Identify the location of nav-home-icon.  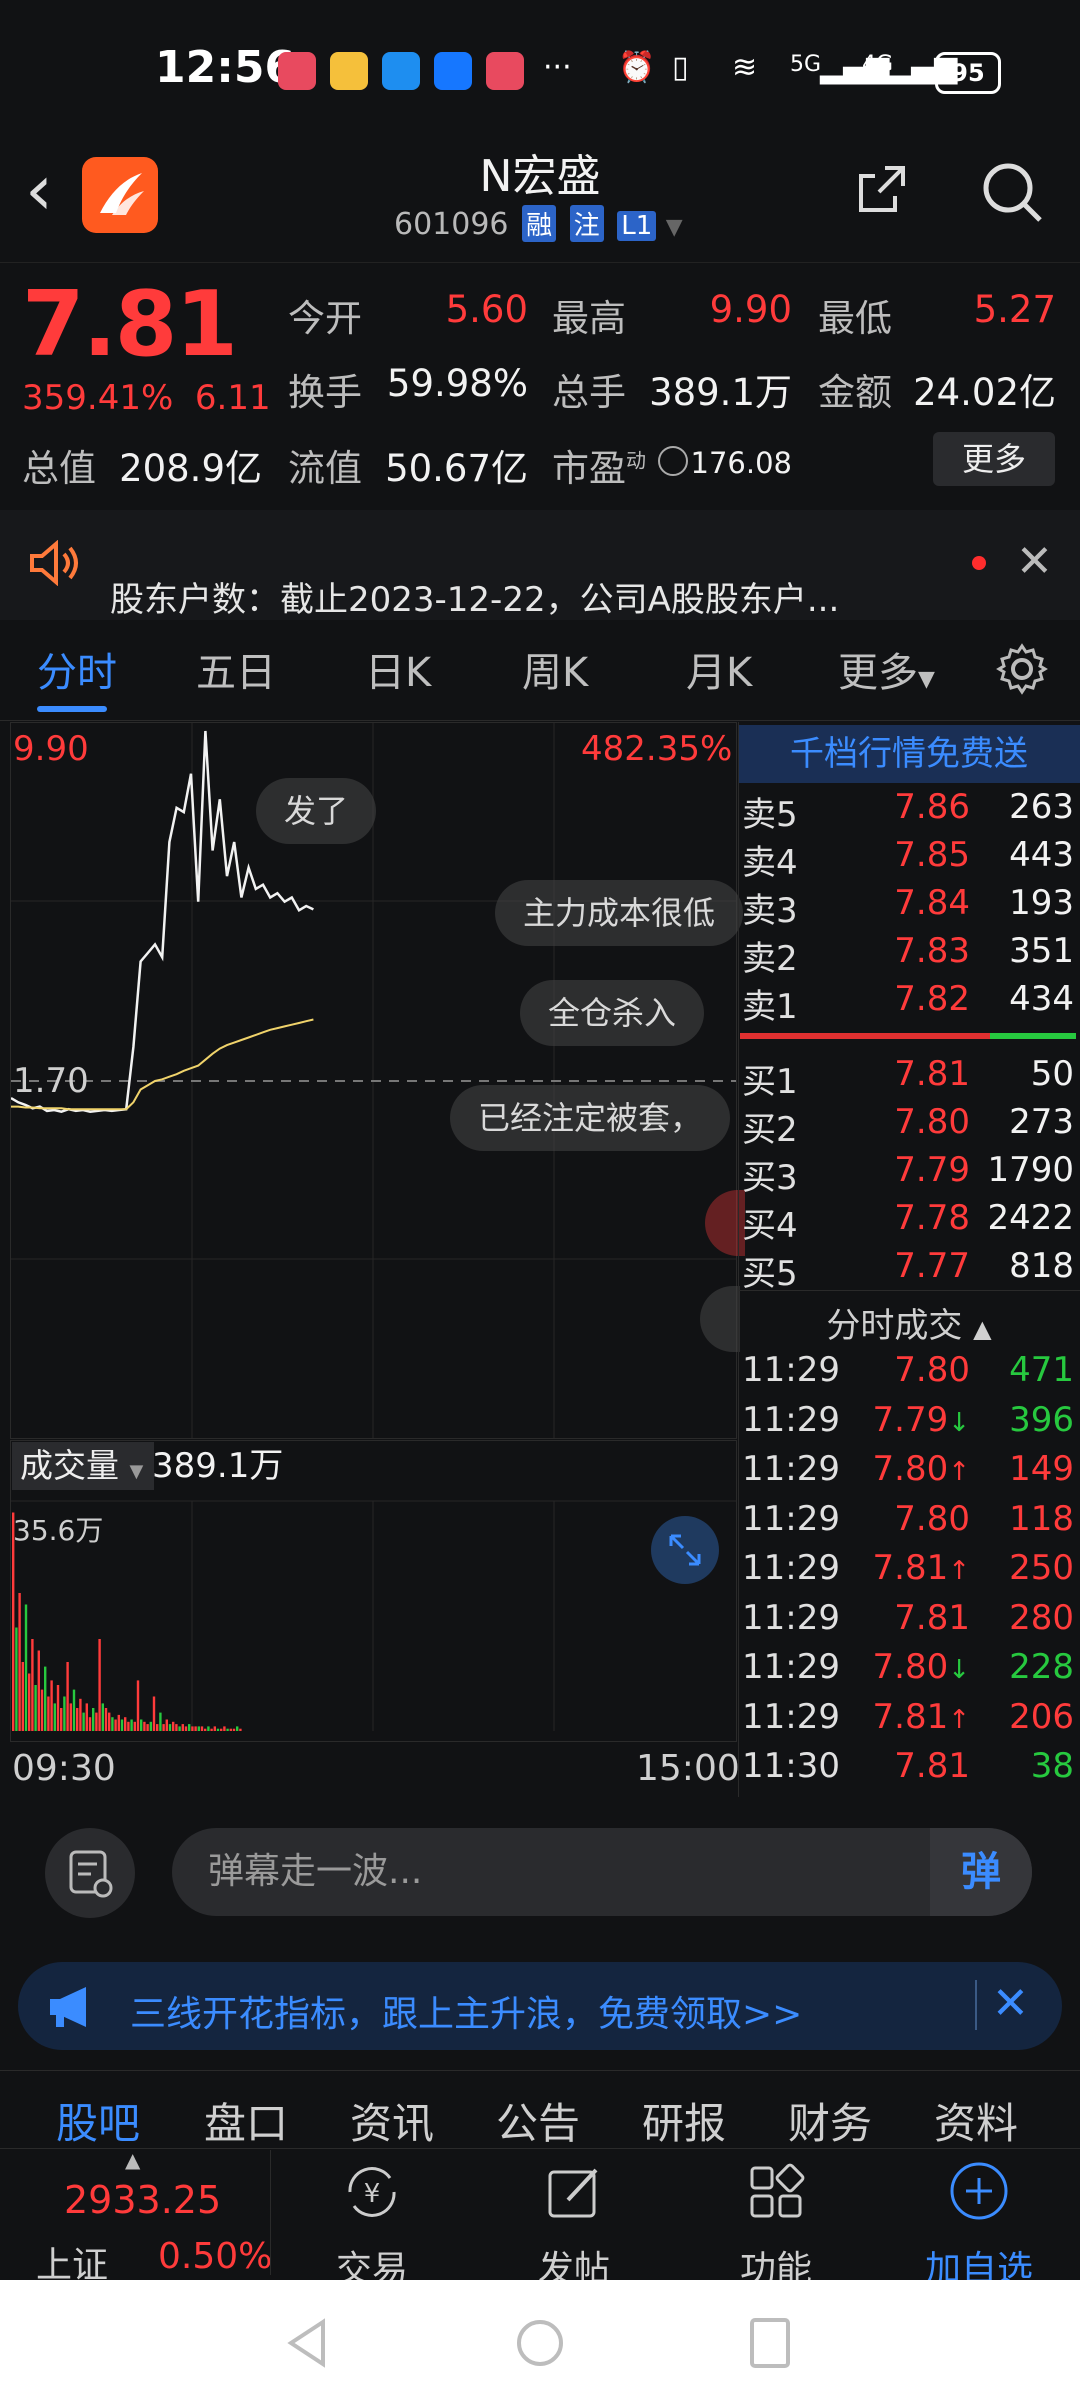
(540, 2343).